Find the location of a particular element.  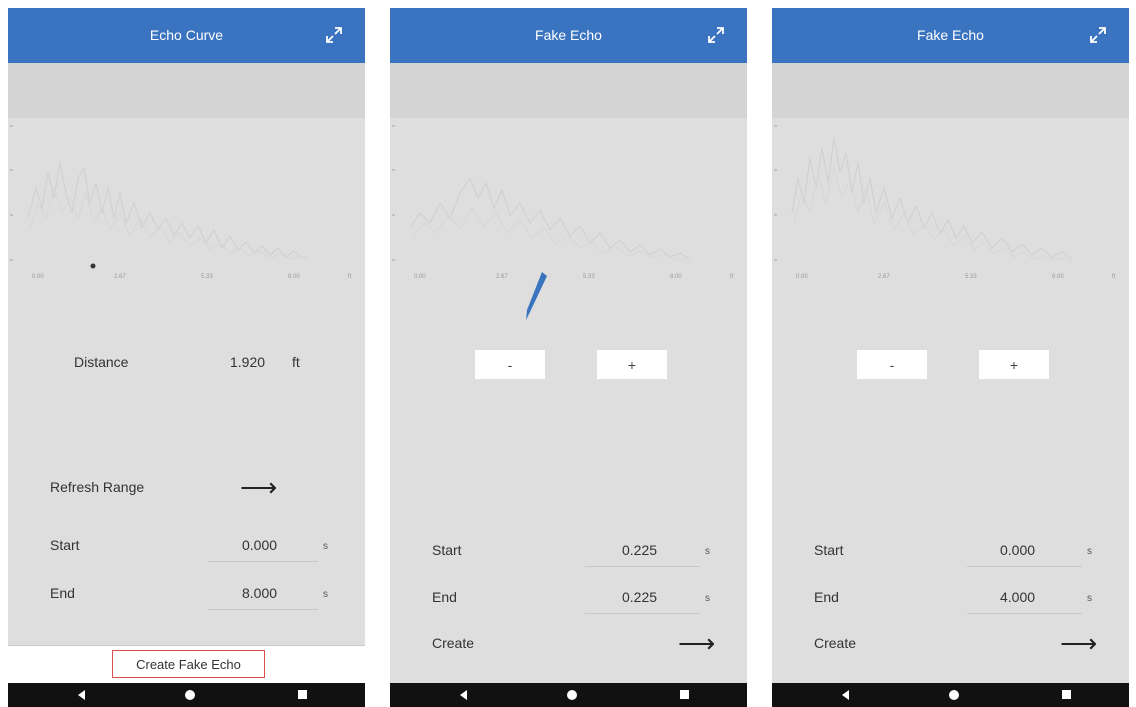

distance-value: 1.920 is located at coordinates (248, 362).